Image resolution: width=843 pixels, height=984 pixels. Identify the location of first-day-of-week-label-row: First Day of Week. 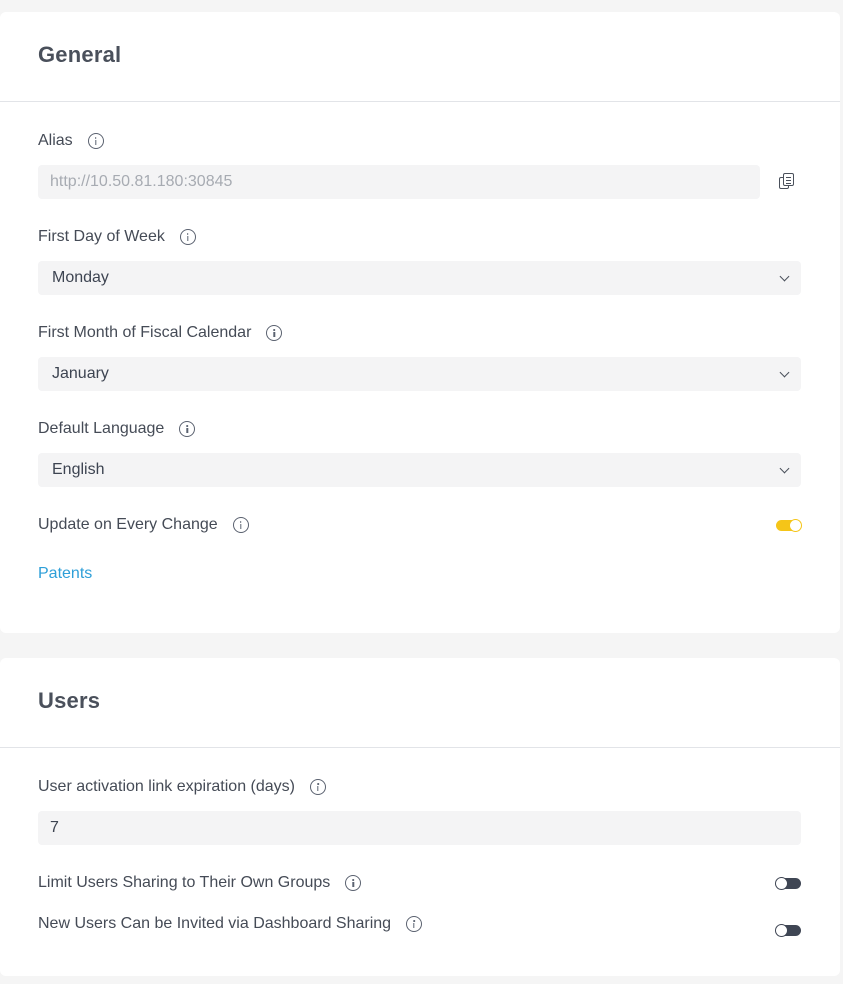
(117, 237).